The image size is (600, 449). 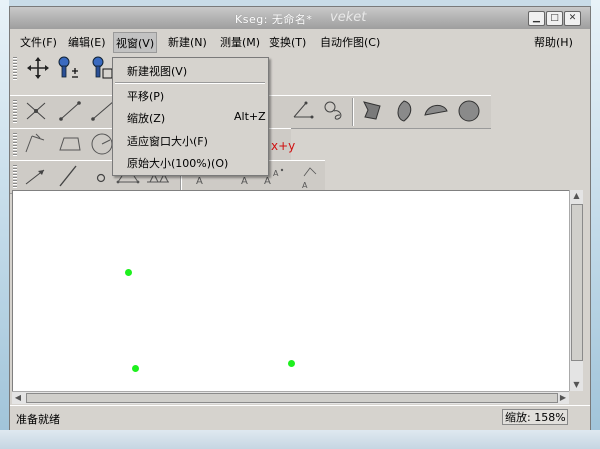 What do you see at coordinates (353, 112) in the screenshot?
I see `toolbar-separator` at bounding box center [353, 112].